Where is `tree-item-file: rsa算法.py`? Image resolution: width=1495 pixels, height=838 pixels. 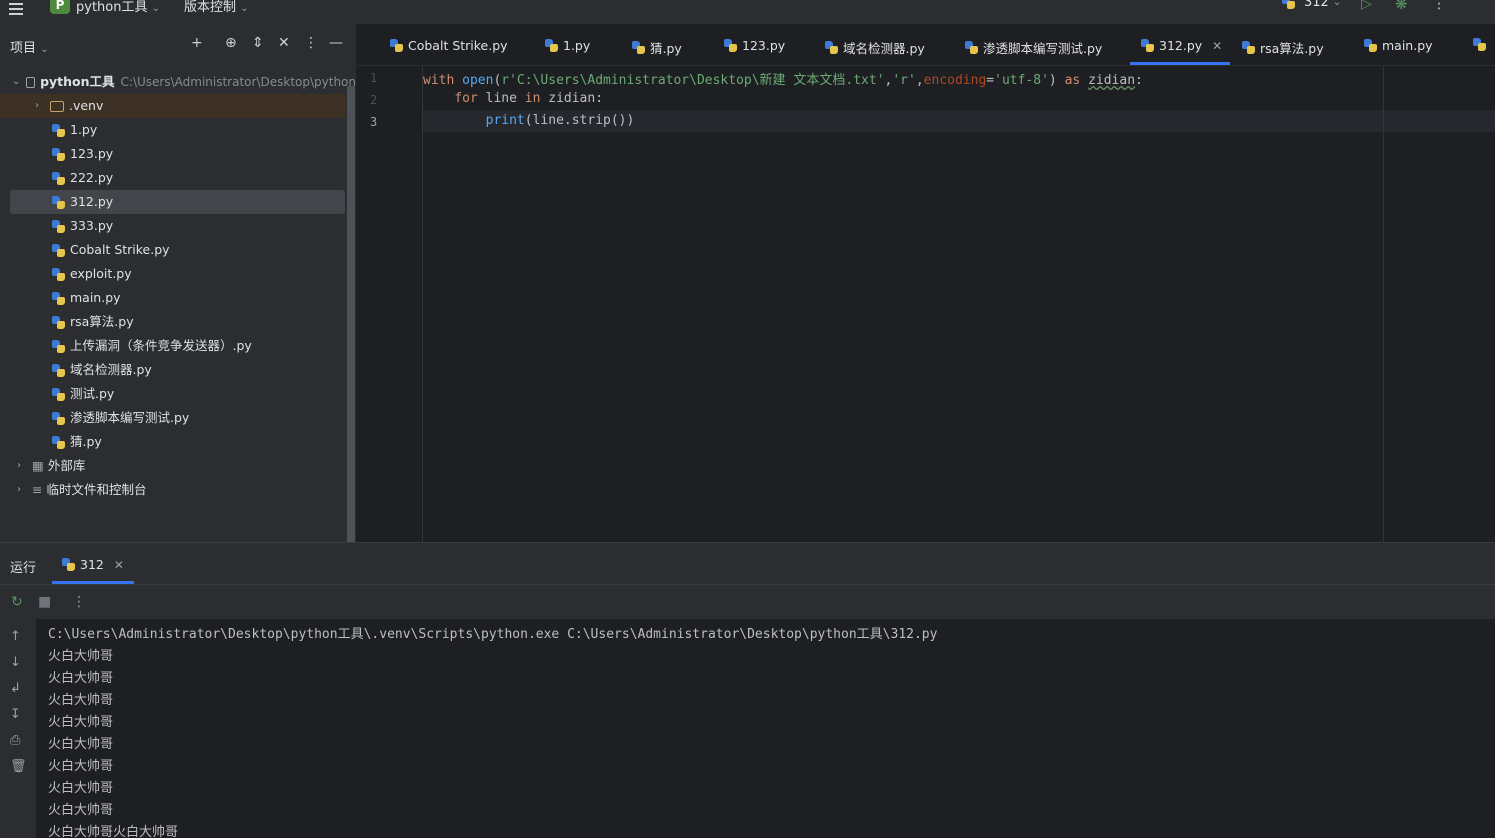
tree-item-file: rsa算法.py is located at coordinates (93, 322).